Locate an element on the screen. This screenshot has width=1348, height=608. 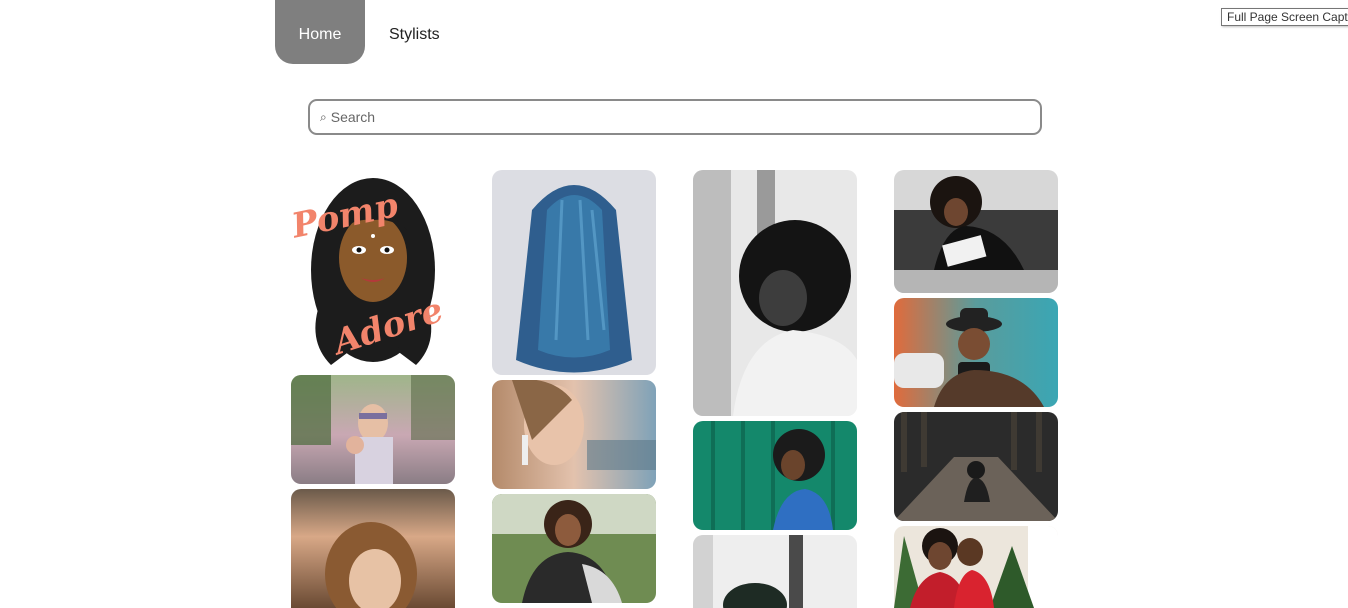
photo-blue-hair is located at coordinates (574, 272).